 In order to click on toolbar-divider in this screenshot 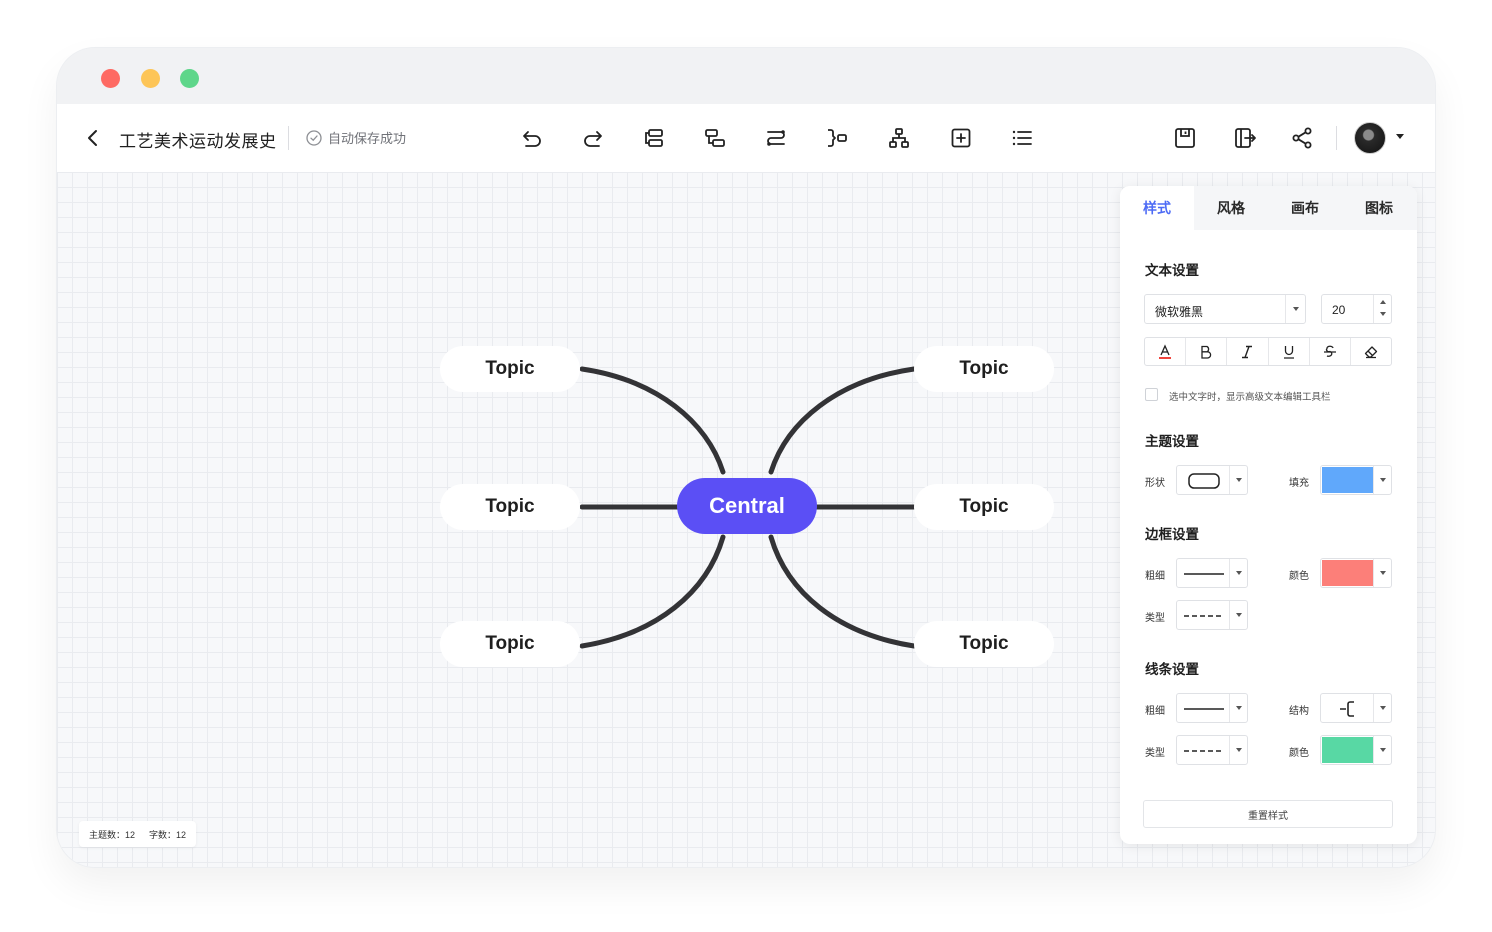, I will do `click(288, 138)`.